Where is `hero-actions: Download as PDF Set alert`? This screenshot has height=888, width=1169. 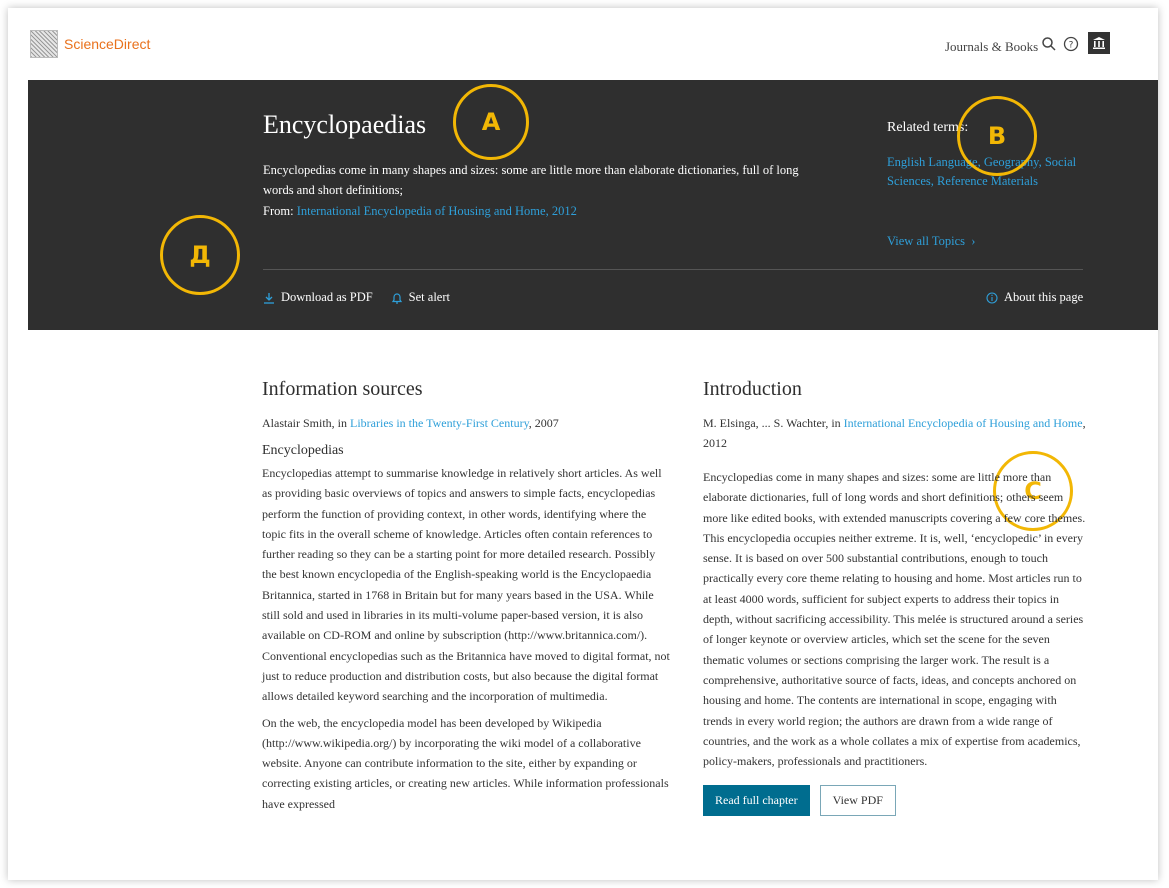 hero-actions: Download as PDF Set alert is located at coordinates (356, 297).